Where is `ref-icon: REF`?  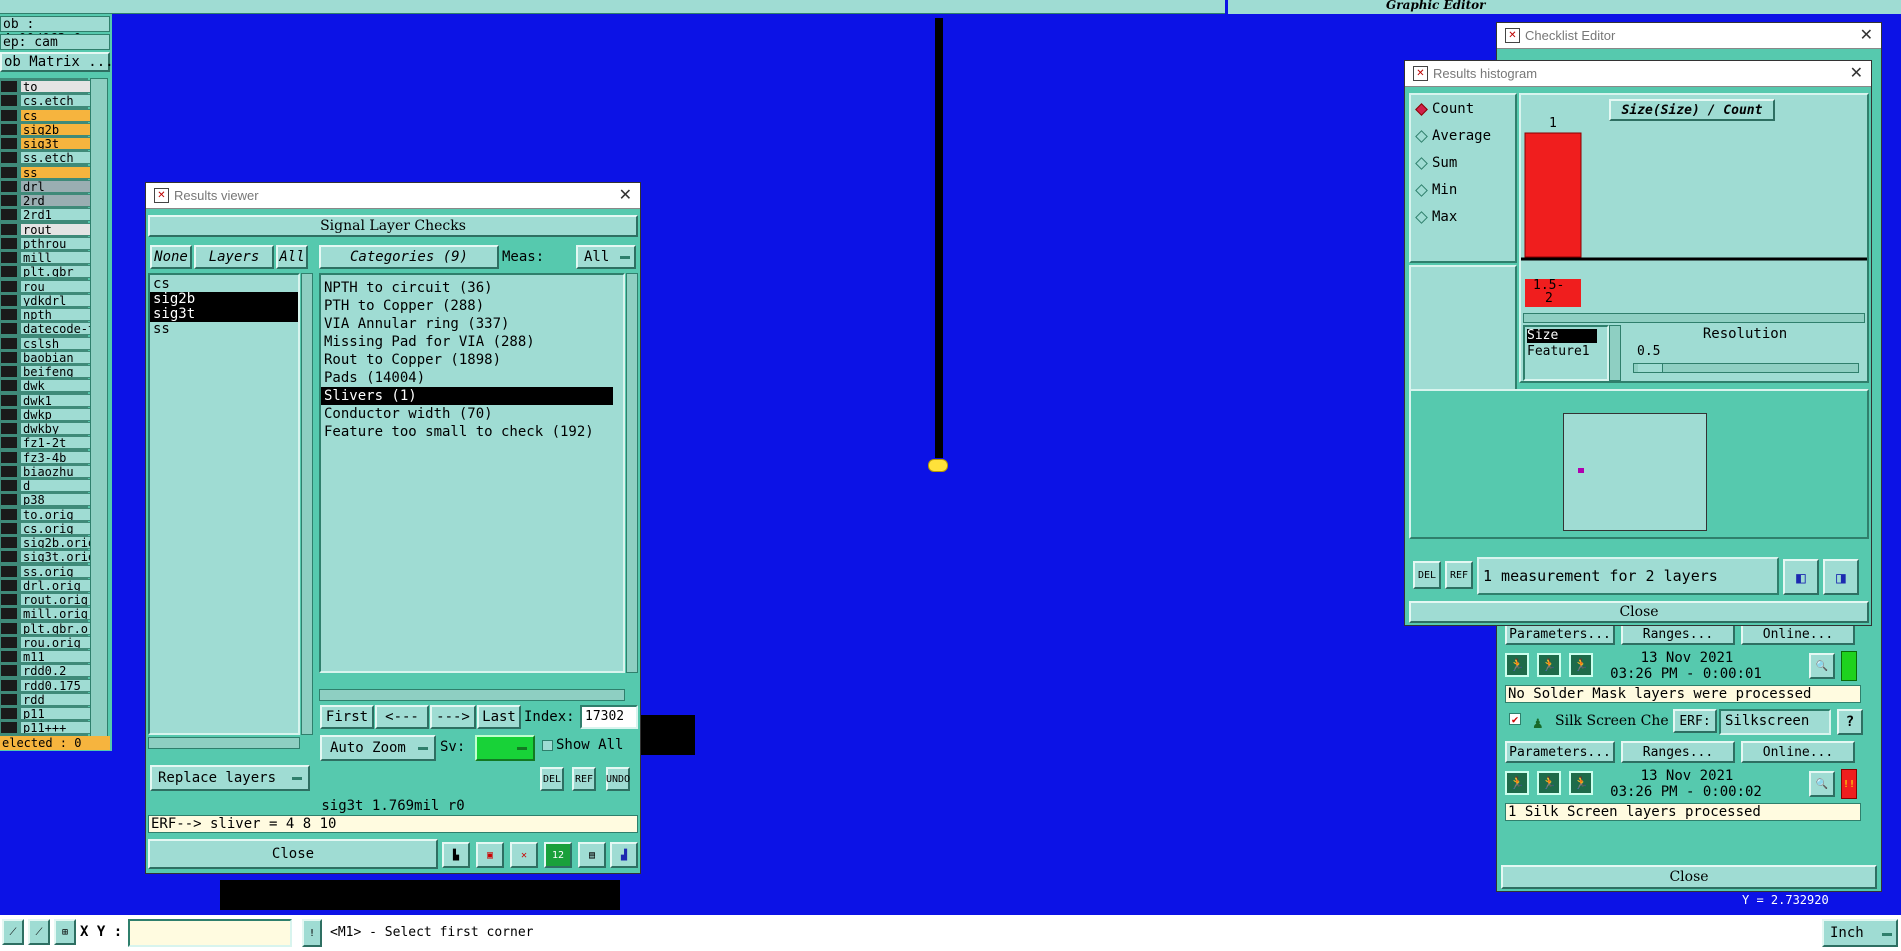
ref-icon: REF is located at coordinates (1459, 575).